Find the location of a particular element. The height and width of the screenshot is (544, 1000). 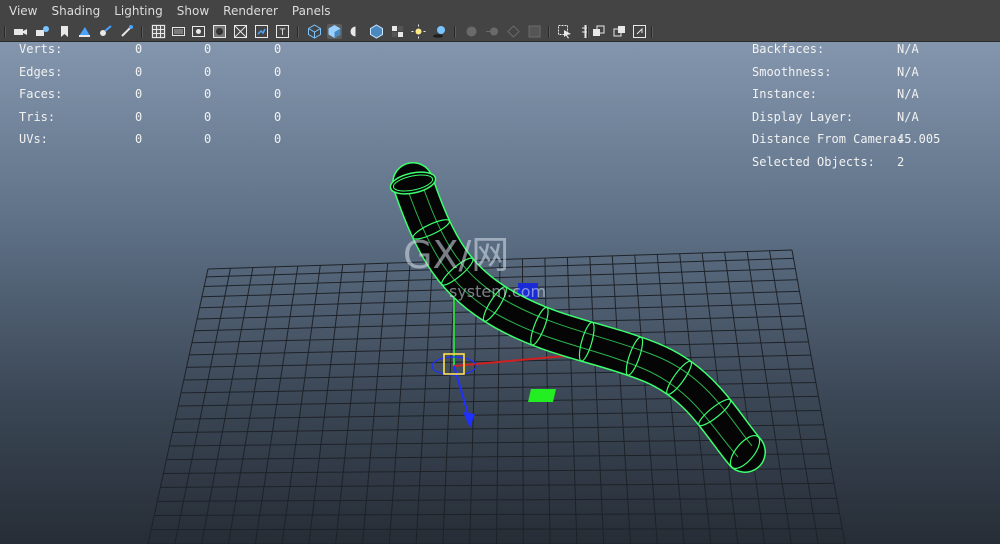

hud-label: Backfaces: is located at coordinates (788, 49).